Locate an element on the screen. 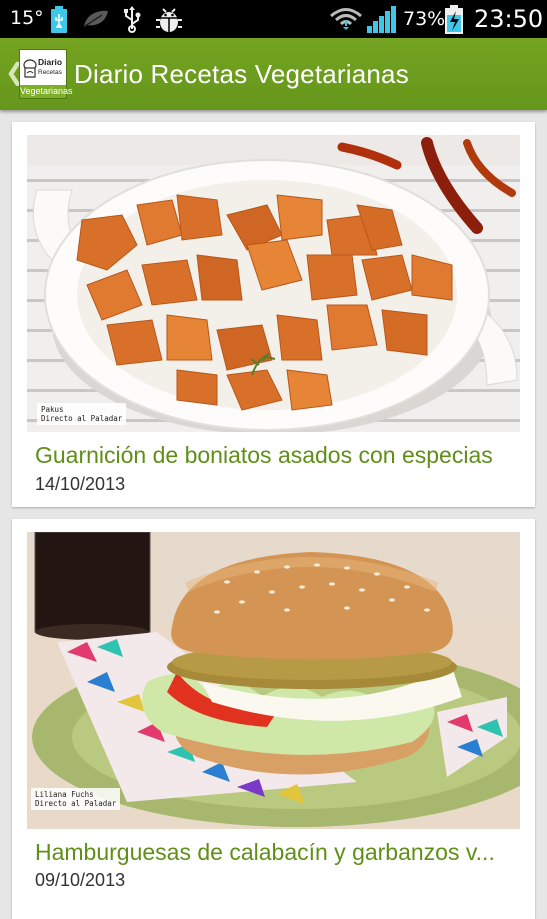 This screenshot has width=547, height=919. clock-text: 23:50 is located at coordinates (509, 19).